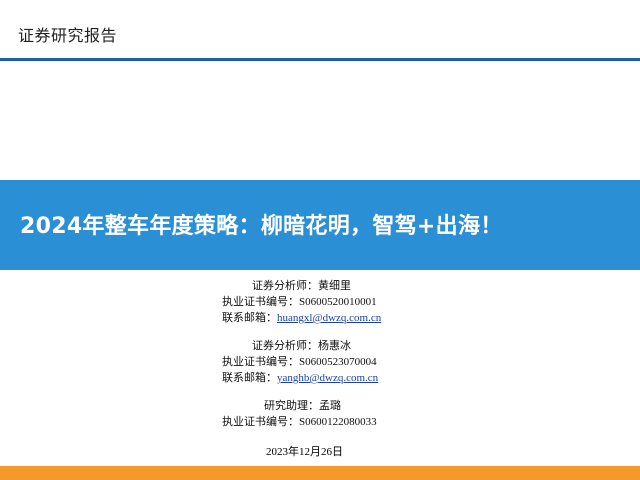 This screenshot has width=640, height=480. Describe the element at coordinates (338, 362) in the screenshot. I see `cert-number: S0600523070004` at that location.